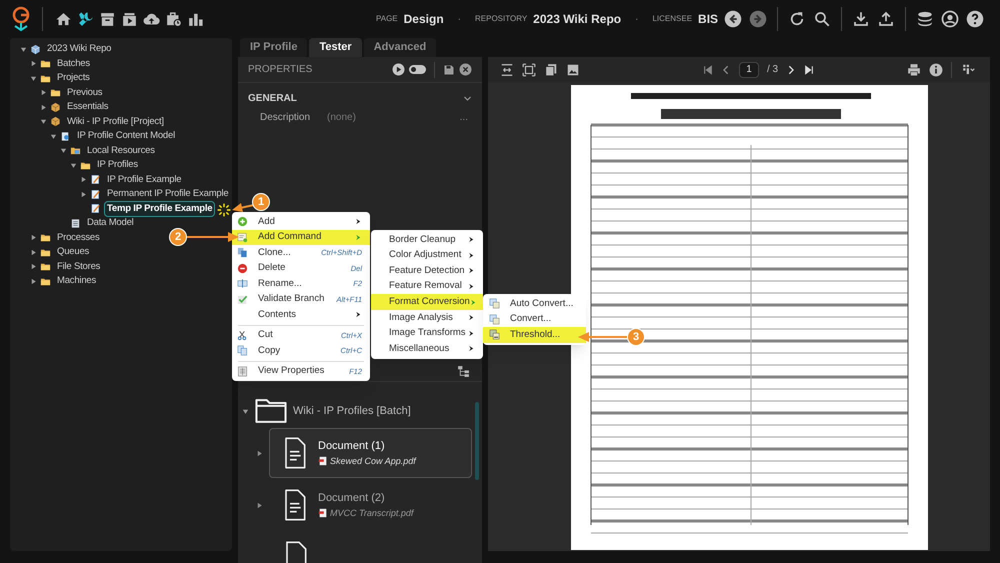 The image size is (1000, 563). I want to click on tree-item: Data Model, so click(110, 223).